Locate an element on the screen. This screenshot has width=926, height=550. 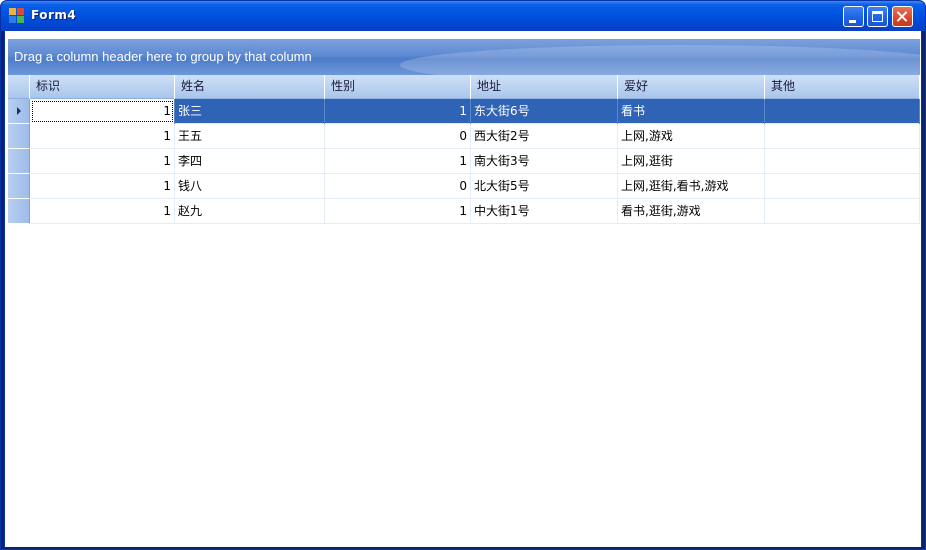
column-header-hobby: 爱好 is located at coordinates (691, 87).